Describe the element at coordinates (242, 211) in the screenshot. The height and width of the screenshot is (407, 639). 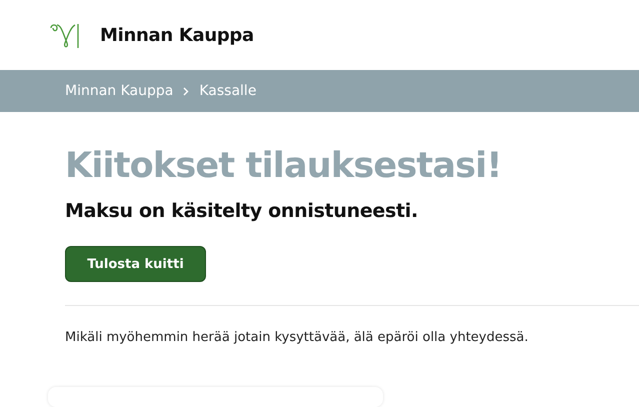
I see `status-message: Maksu on käsitelty onnistuneesti.` at that location.